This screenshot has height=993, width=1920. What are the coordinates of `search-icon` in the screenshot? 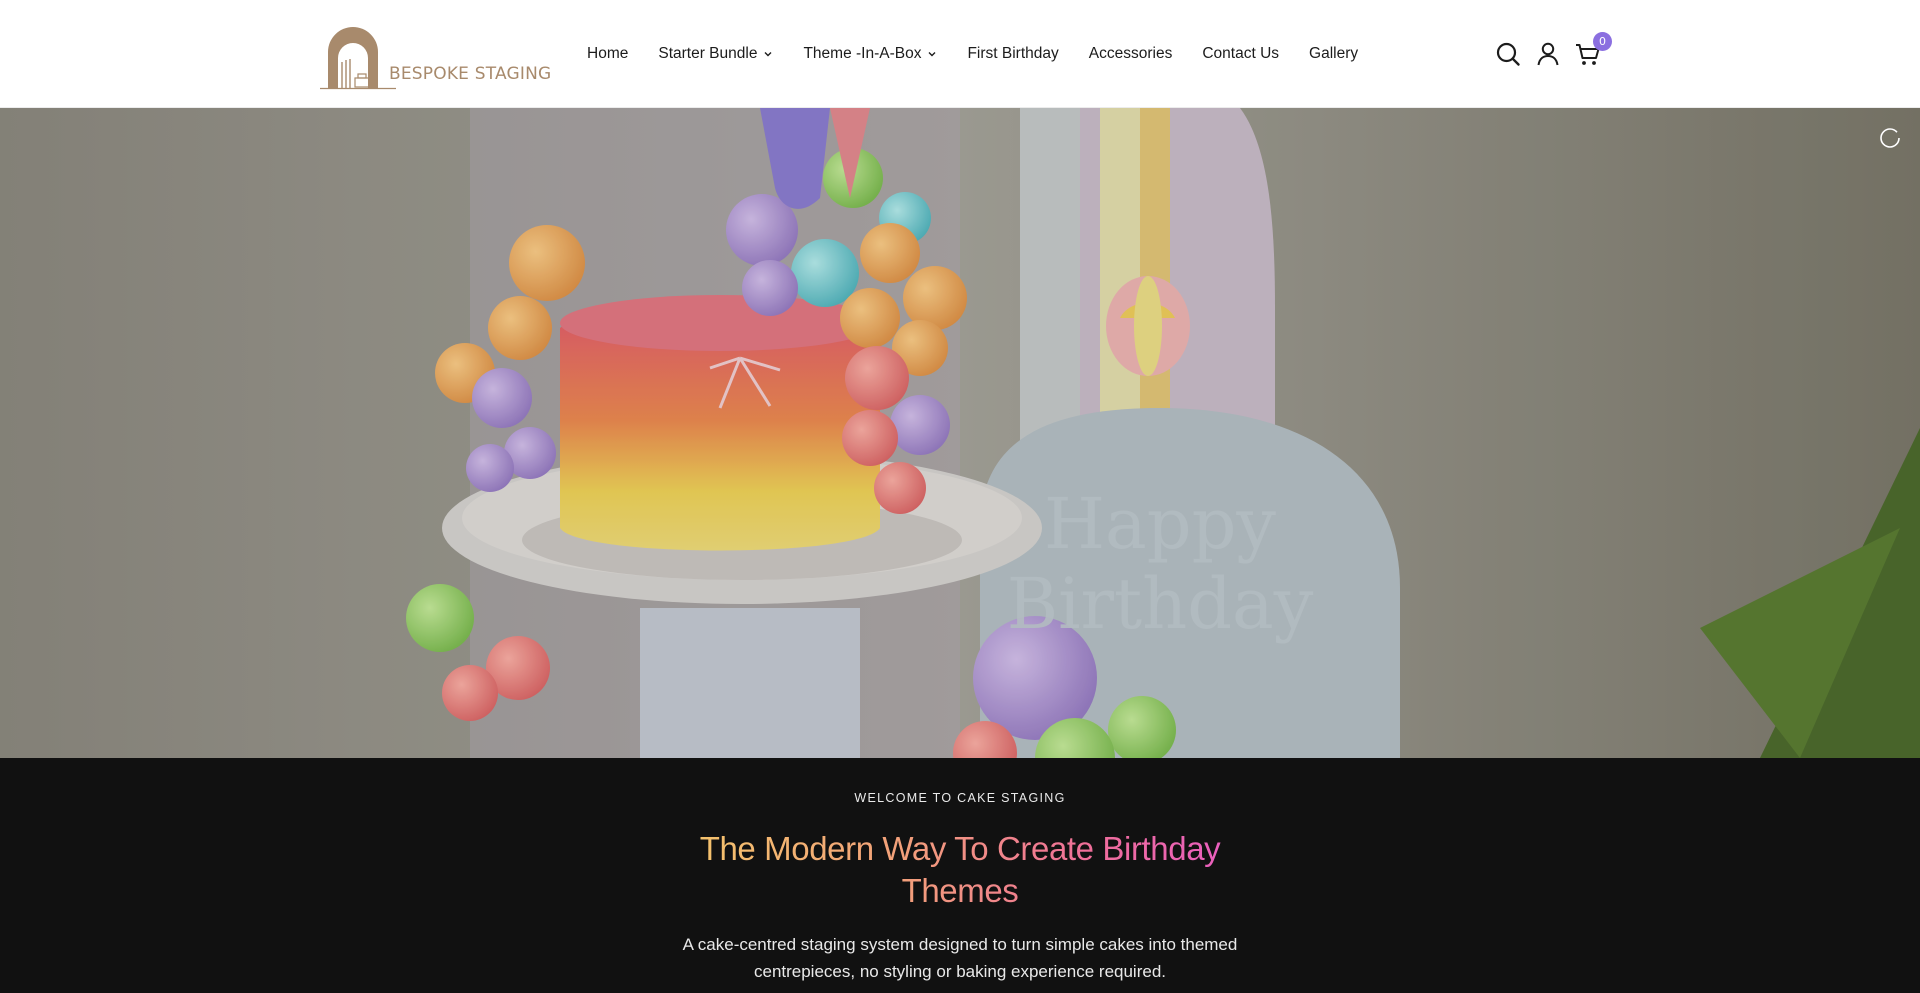 It's located at (1508, 54).